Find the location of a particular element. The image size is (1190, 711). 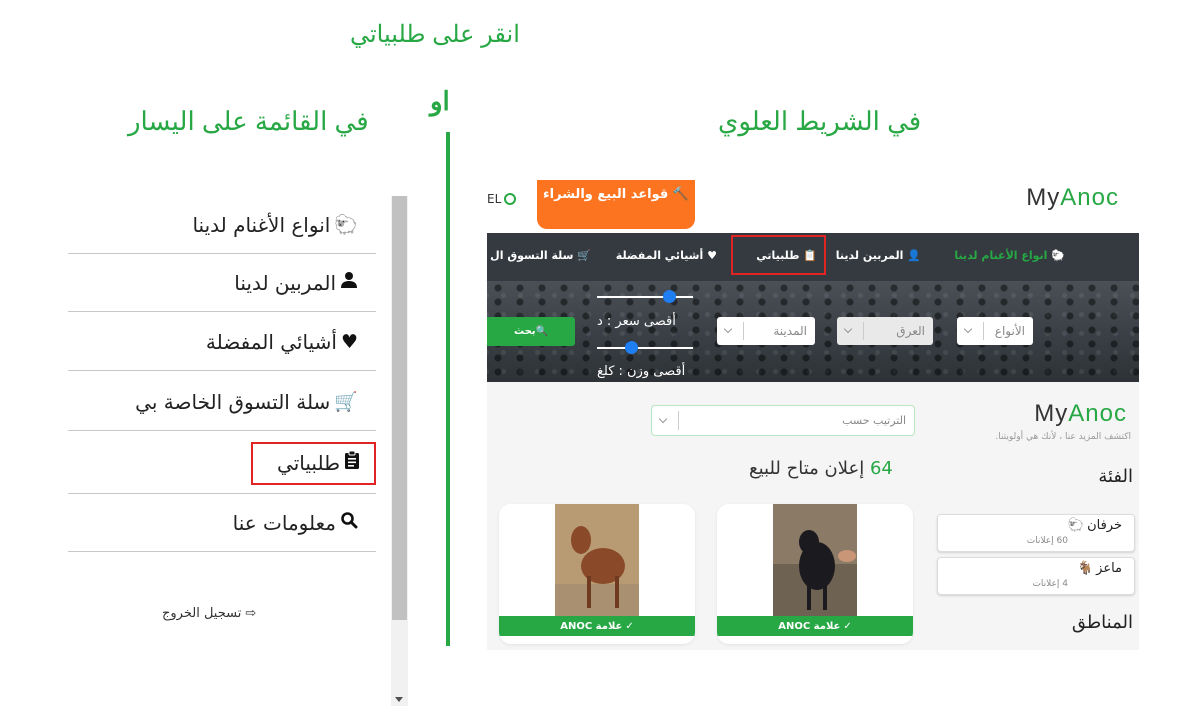

sidebar-item-label: المربين لدينا is located at coordinates (285, 282).